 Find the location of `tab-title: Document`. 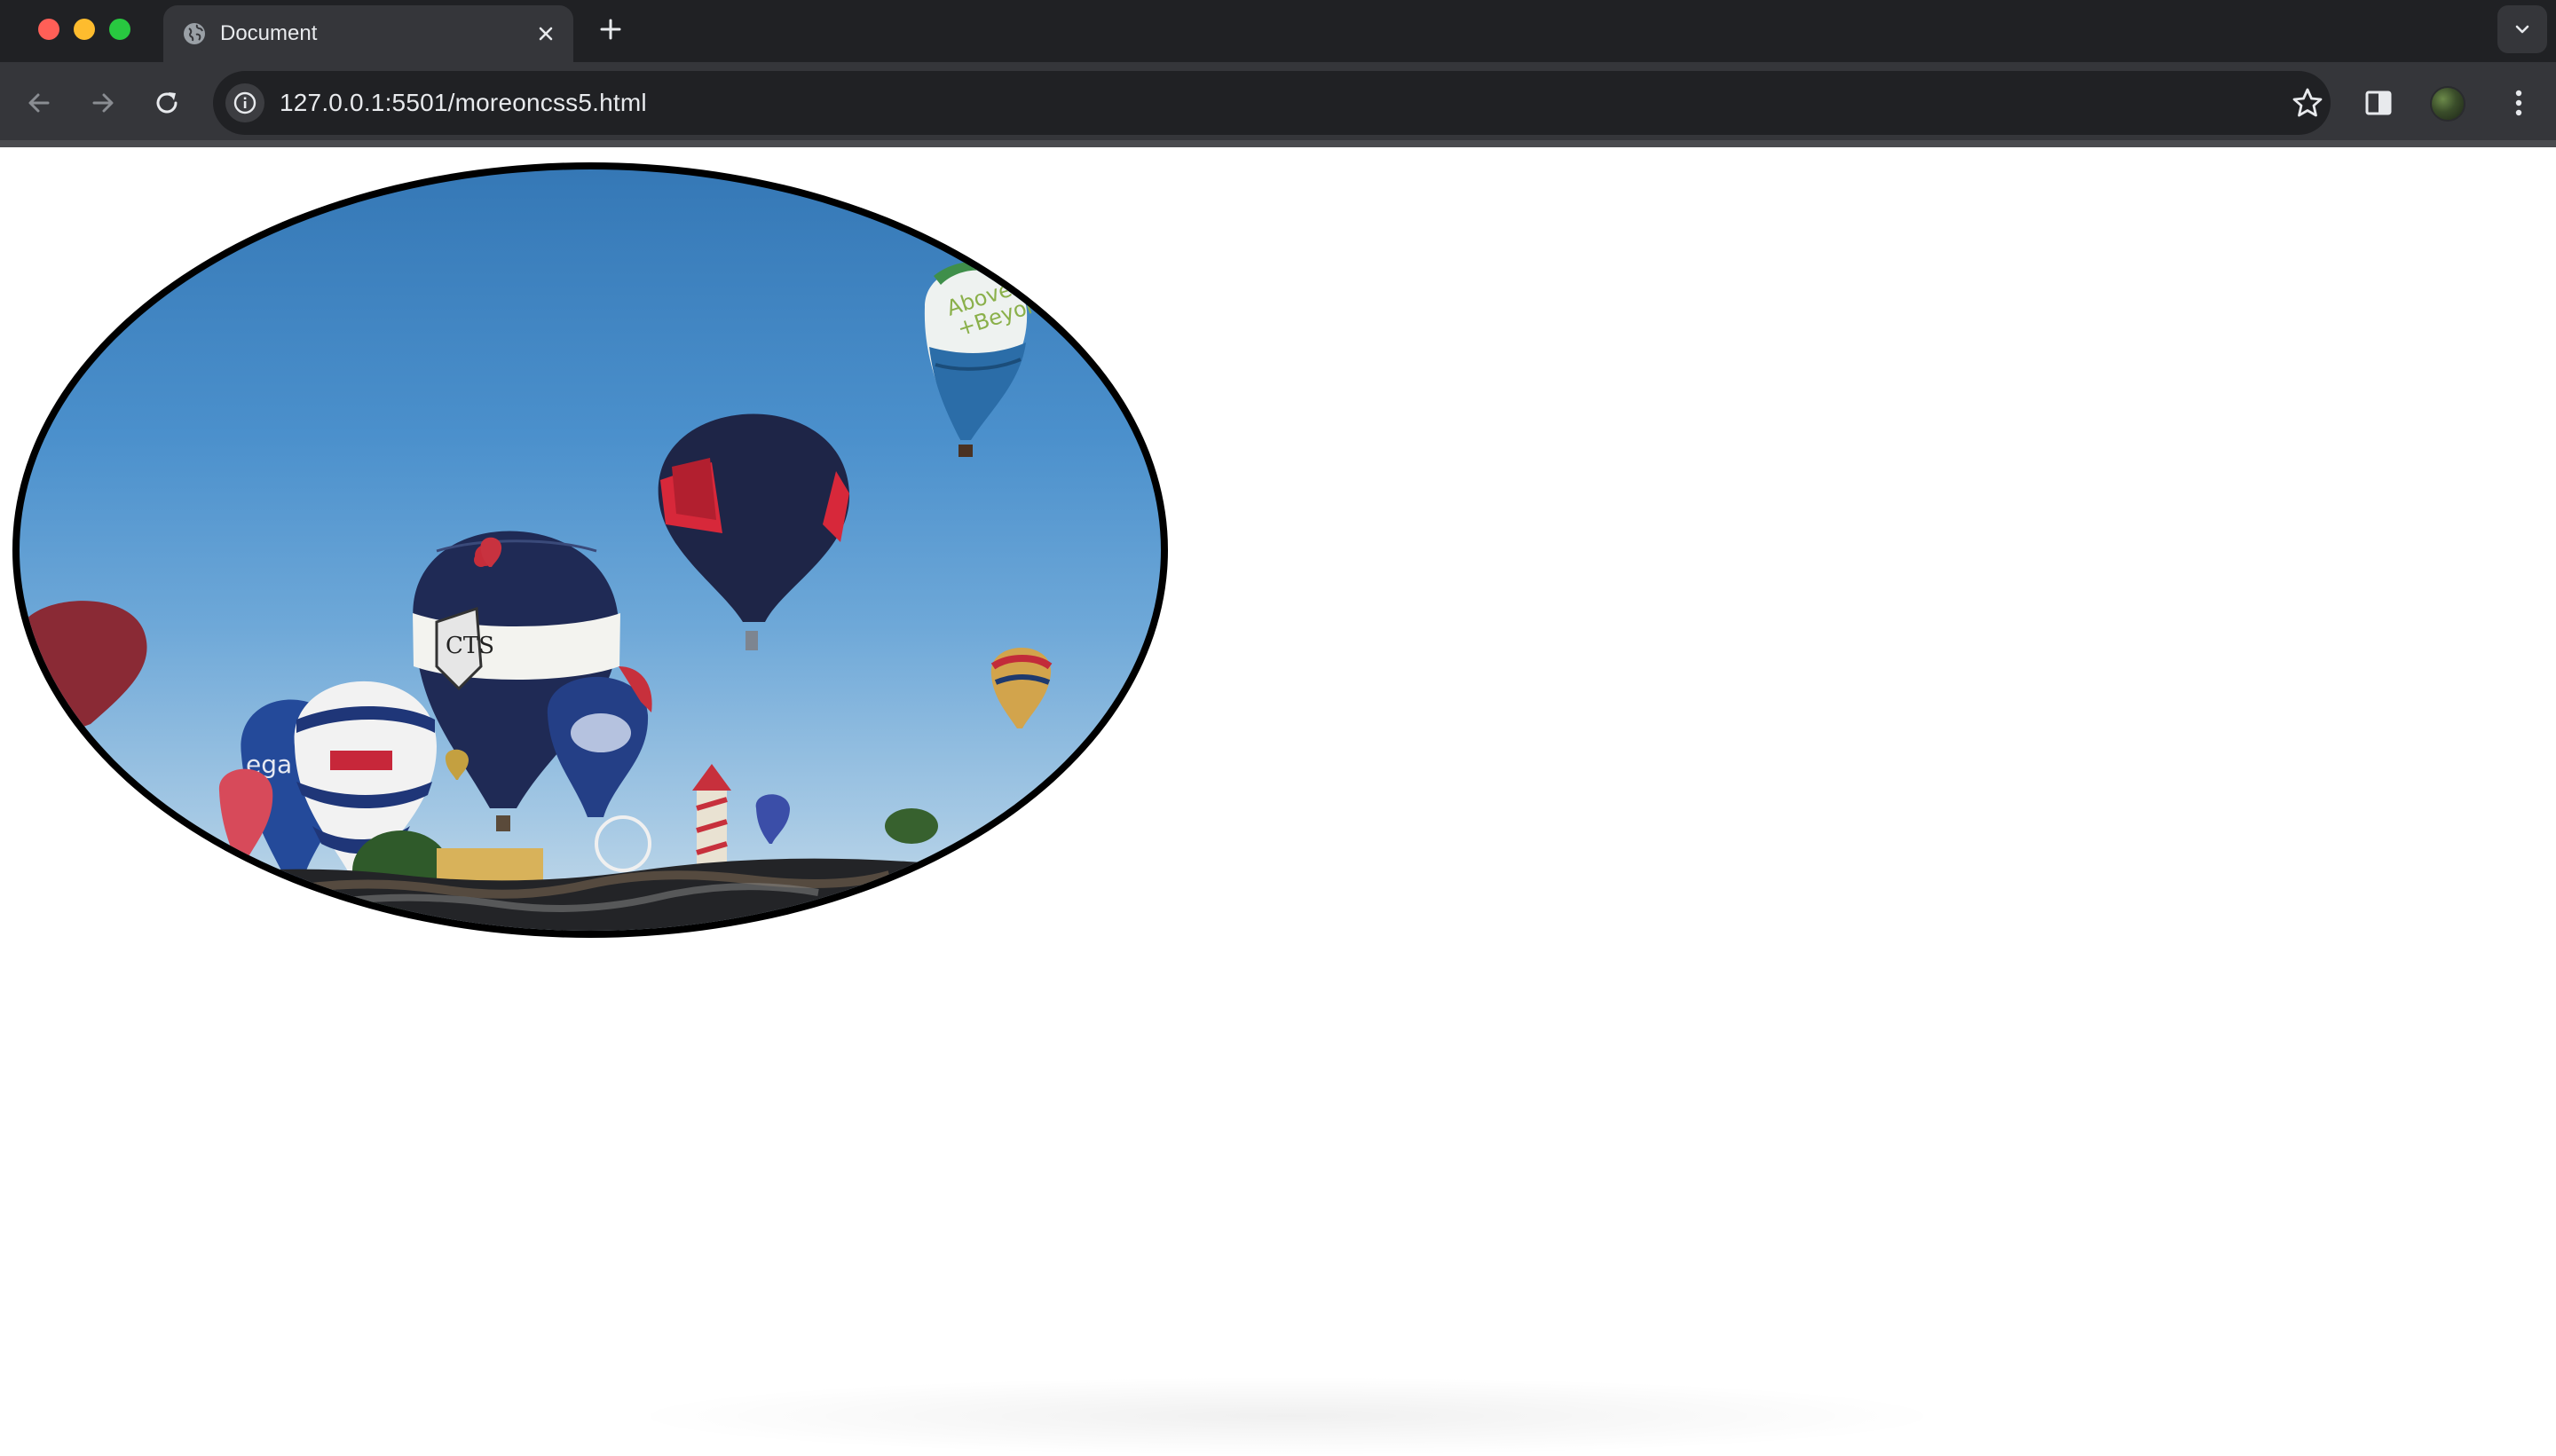

tab-title: Document is located at coordinates (269, 33).